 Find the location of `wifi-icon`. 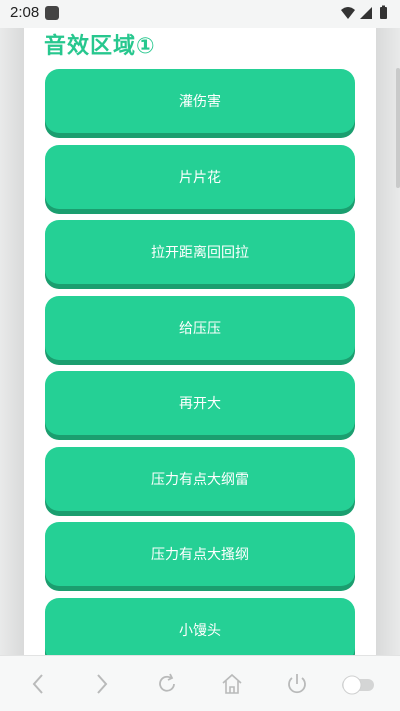

wifi-icon is located at coordinates (348, 13).